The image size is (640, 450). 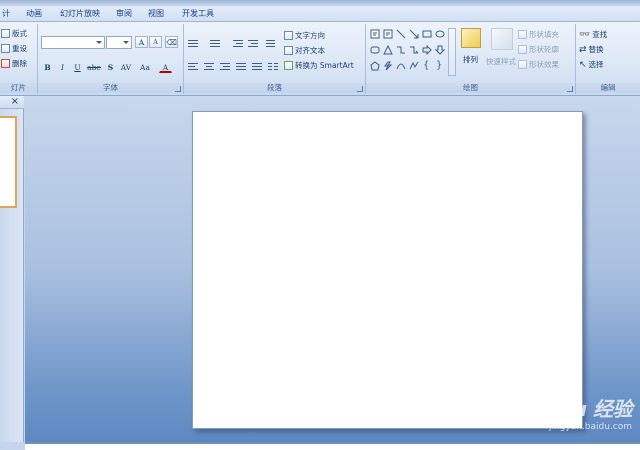 What do you see at coordinates (253, 44) in the screenshot?
I see `increase-indent-button` at bounding box center [253, 44].